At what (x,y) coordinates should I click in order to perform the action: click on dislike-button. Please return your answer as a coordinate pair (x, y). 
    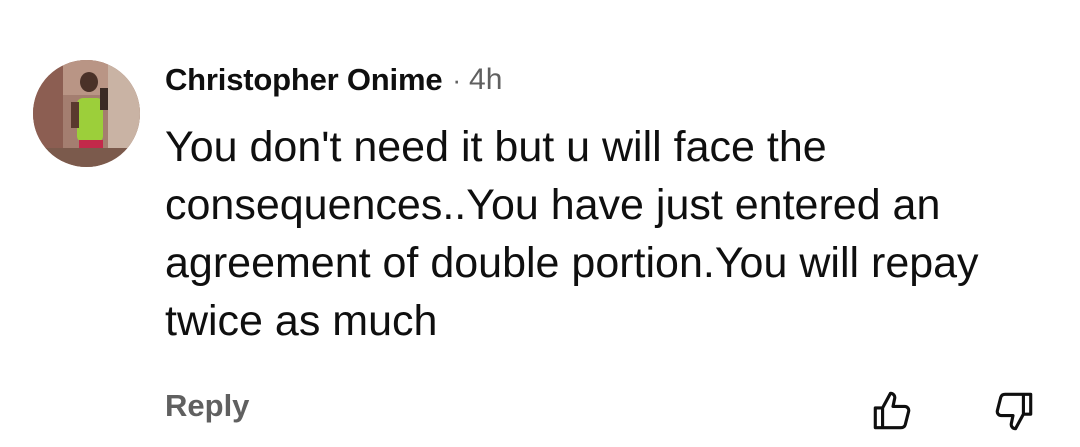
    Looking at the image, I should click on (1013, 411).